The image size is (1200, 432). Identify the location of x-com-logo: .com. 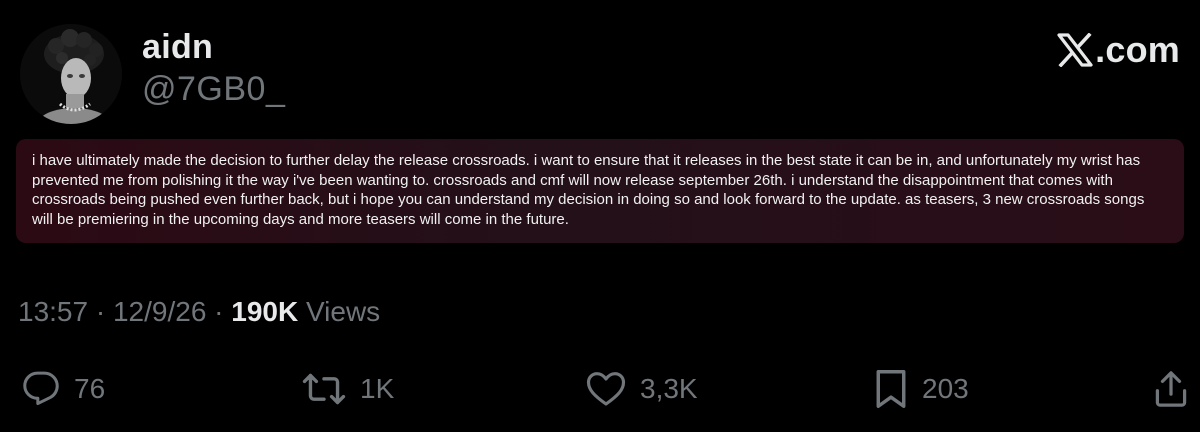
(1118, 50).